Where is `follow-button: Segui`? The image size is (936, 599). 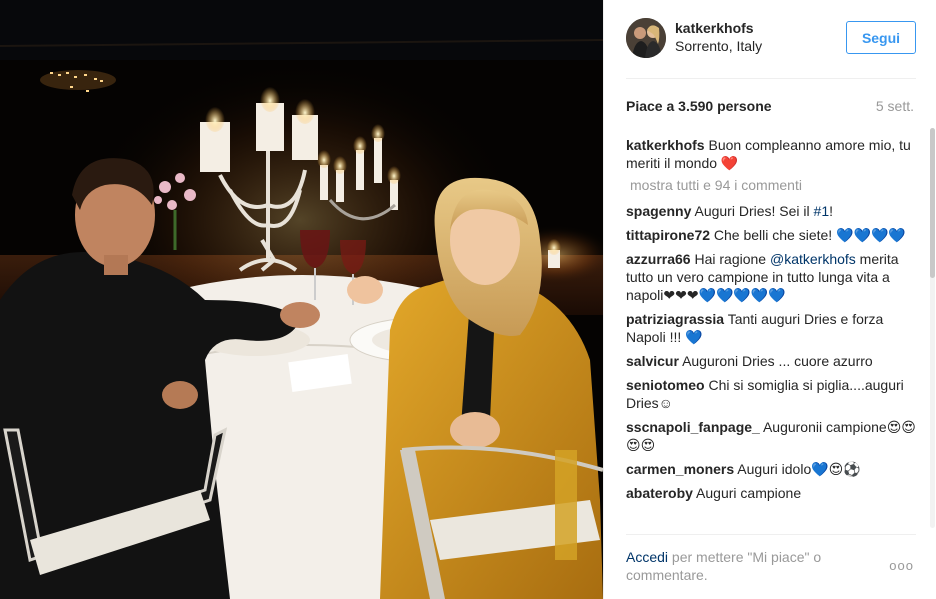
follow-button: Segui is located at coordinates (881, 37).